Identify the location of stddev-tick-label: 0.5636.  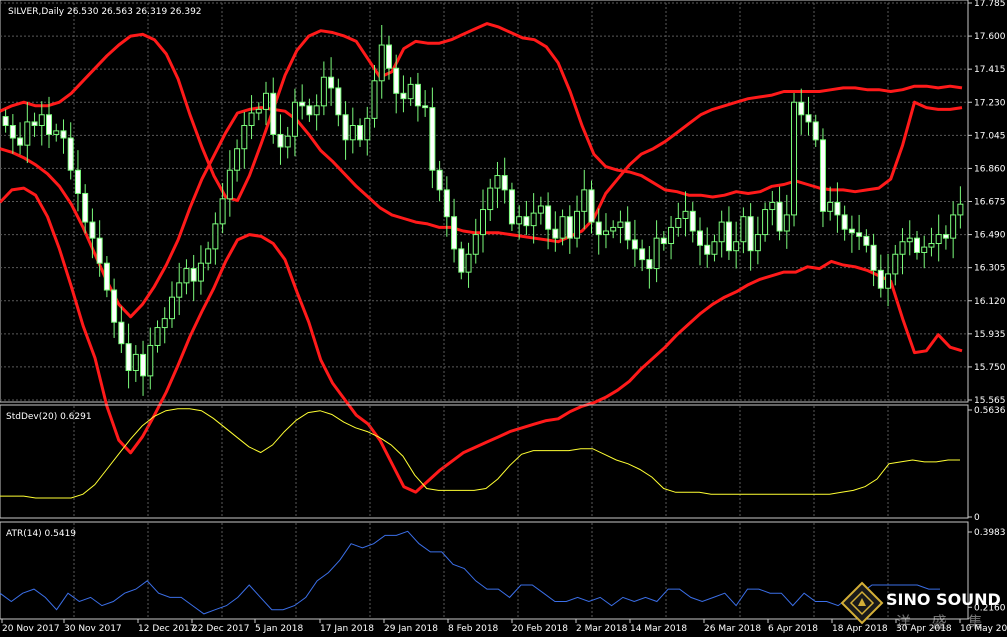
(990, 411).